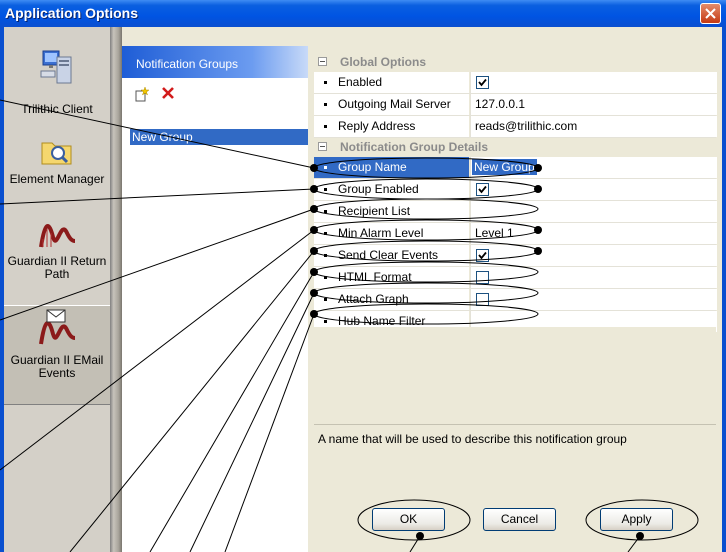 The image size is (726, 552). I want to click on property-name: Min Alarm Level, so click(381, 233).